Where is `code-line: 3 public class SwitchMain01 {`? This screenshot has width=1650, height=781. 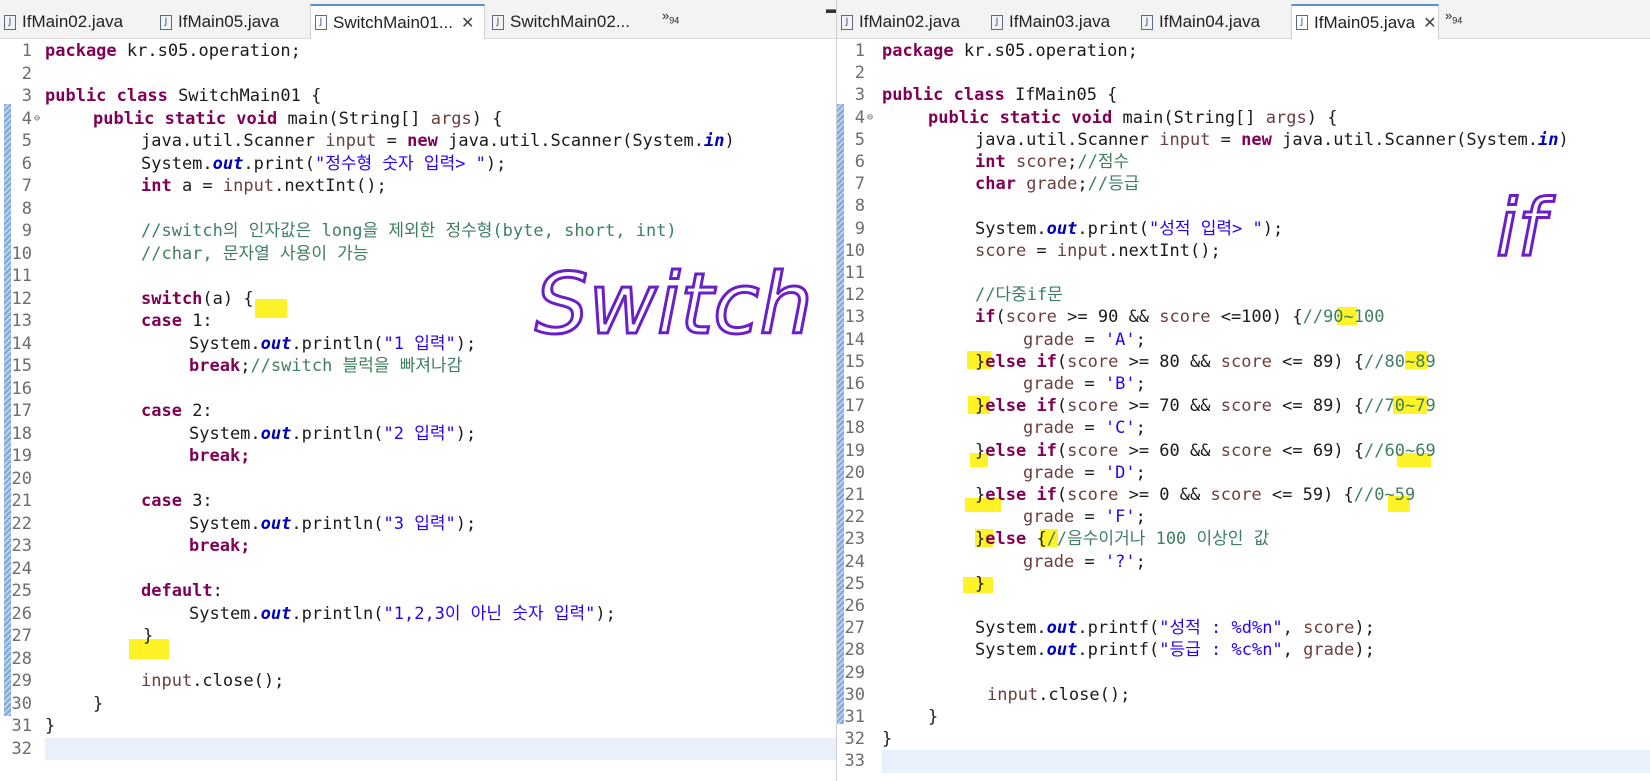
code-line: 3 public class SwitchMain01 { is located at coordinates (171, 96).